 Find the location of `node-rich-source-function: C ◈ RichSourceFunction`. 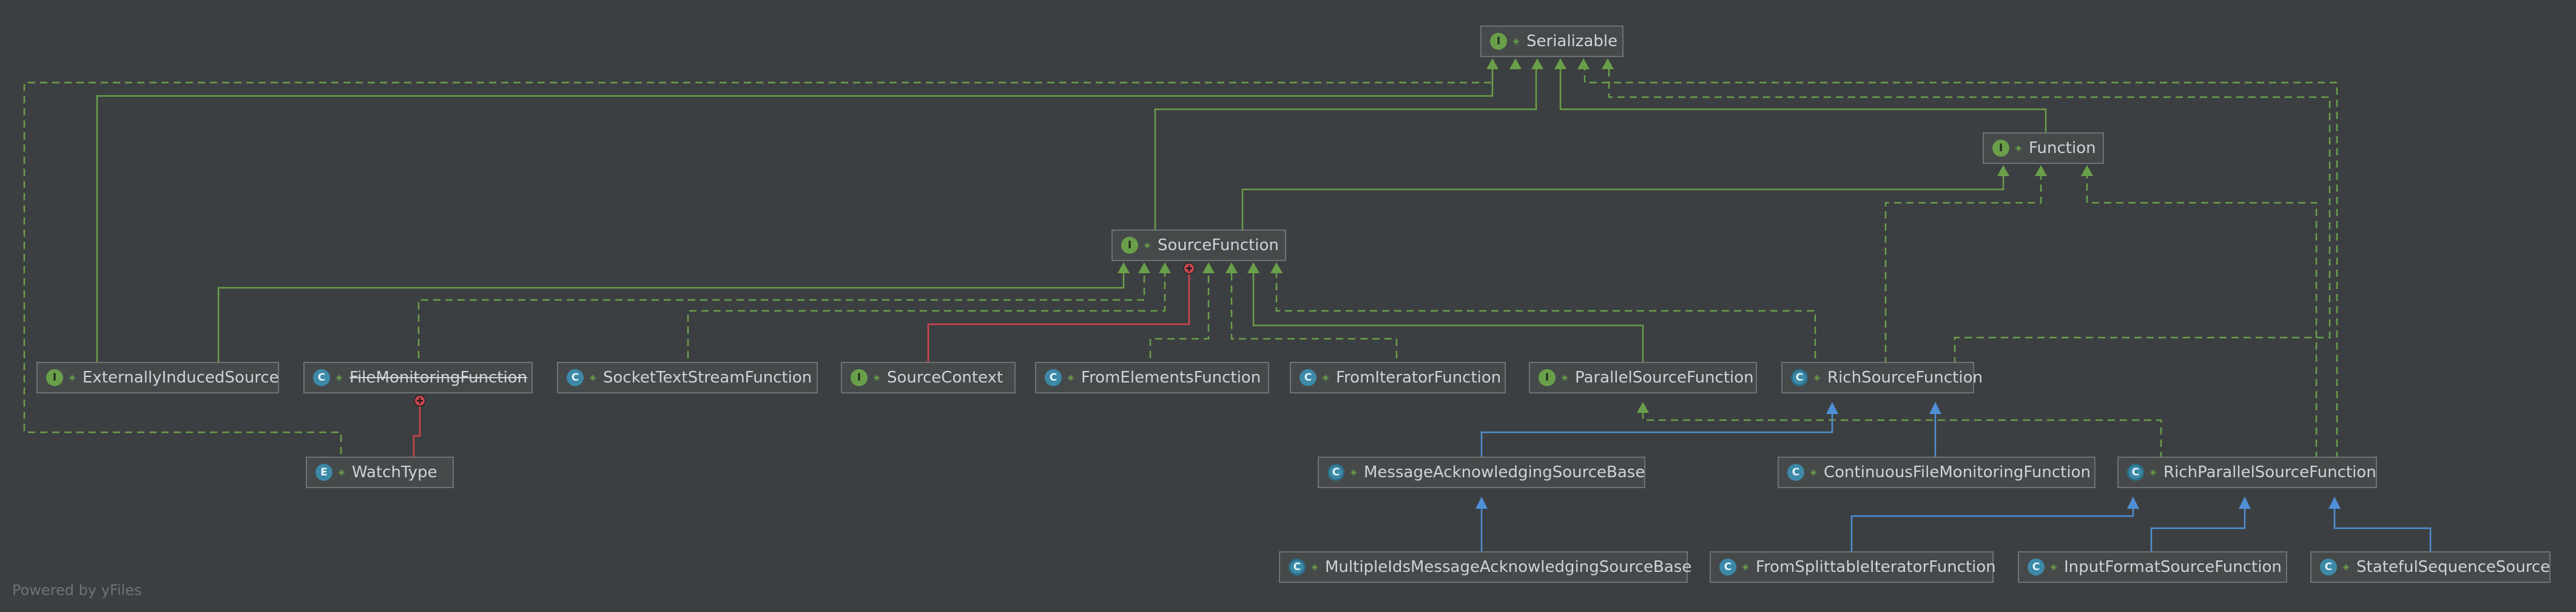

node-rich-source-function: C ◈ RichSourceFunction is located at coordinates (1882, 377).